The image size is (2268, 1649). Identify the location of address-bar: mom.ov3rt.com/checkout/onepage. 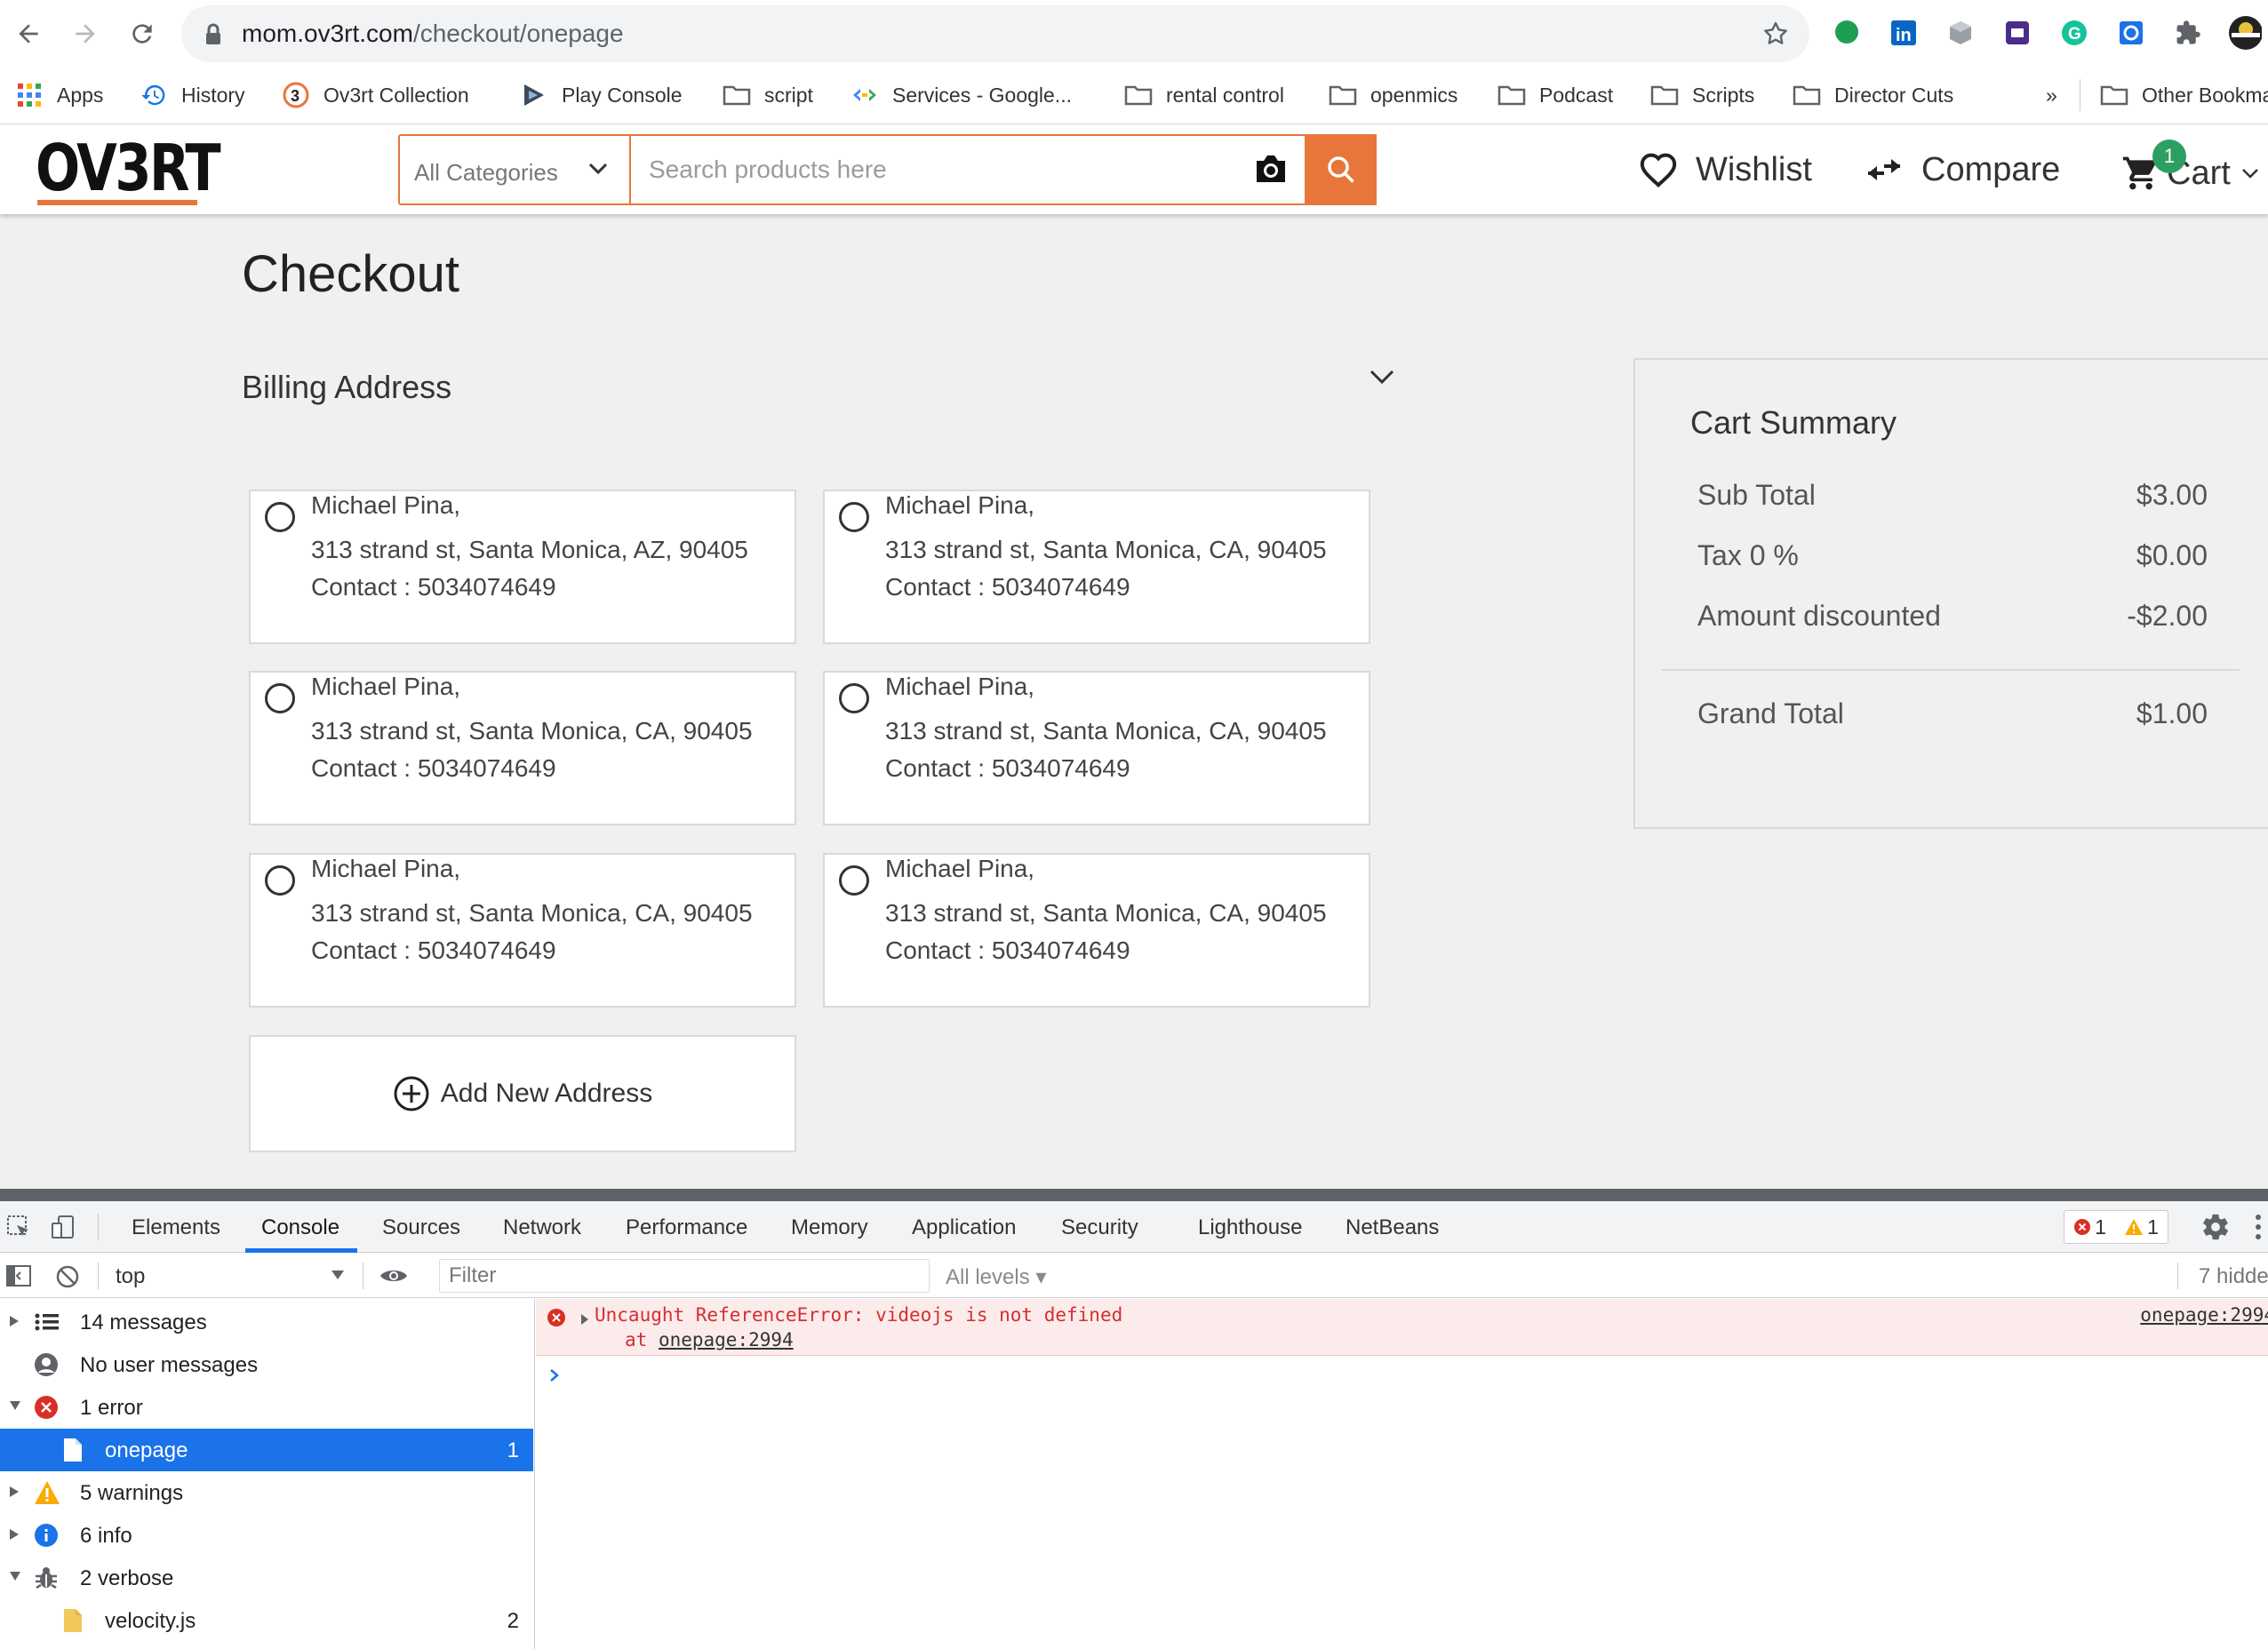
(995, 33).